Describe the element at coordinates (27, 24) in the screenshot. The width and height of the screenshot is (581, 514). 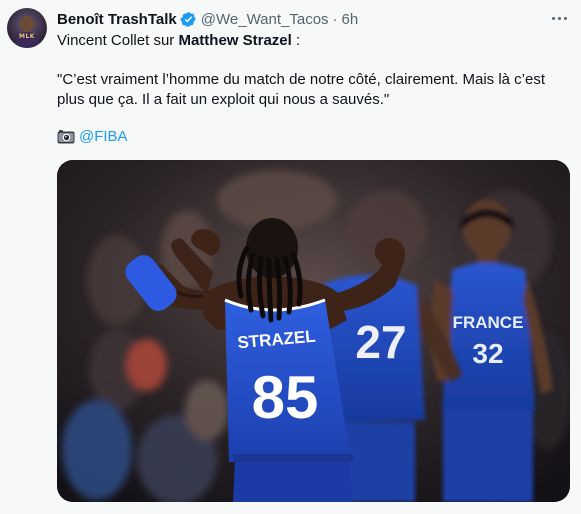
I see `avatar-head-shape` at that location.